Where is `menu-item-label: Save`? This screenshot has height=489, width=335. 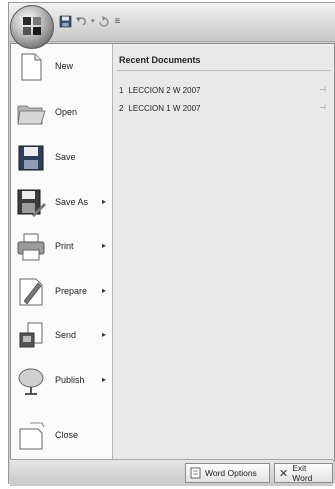
menu-item-label: Save is located at coordinates (65, 157).